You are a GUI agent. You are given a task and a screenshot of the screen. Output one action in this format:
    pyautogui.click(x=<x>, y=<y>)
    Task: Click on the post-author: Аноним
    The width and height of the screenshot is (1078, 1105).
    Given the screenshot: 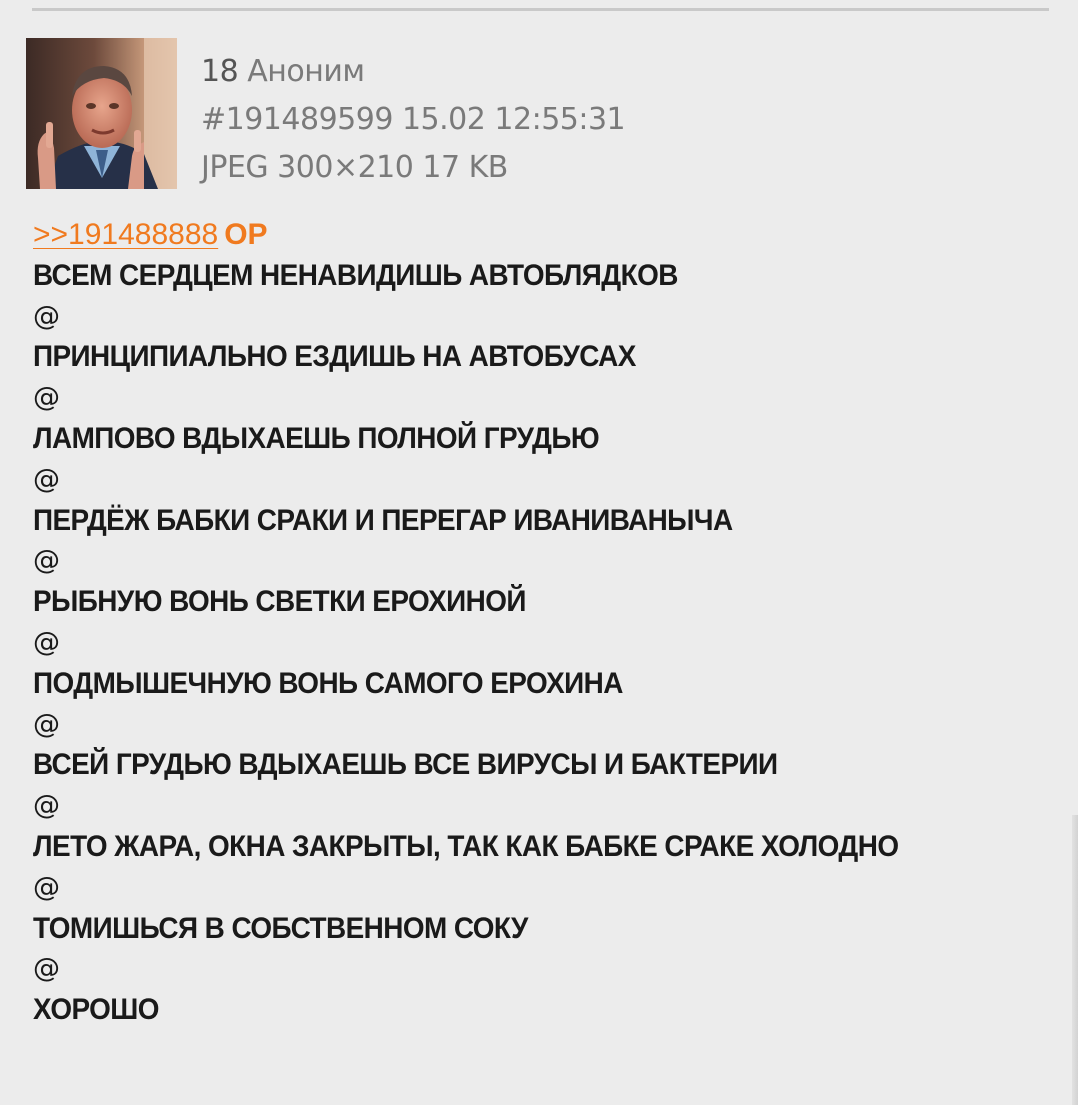 What is the action you would take?
    pyautogui.click(x=306, y=71)
    